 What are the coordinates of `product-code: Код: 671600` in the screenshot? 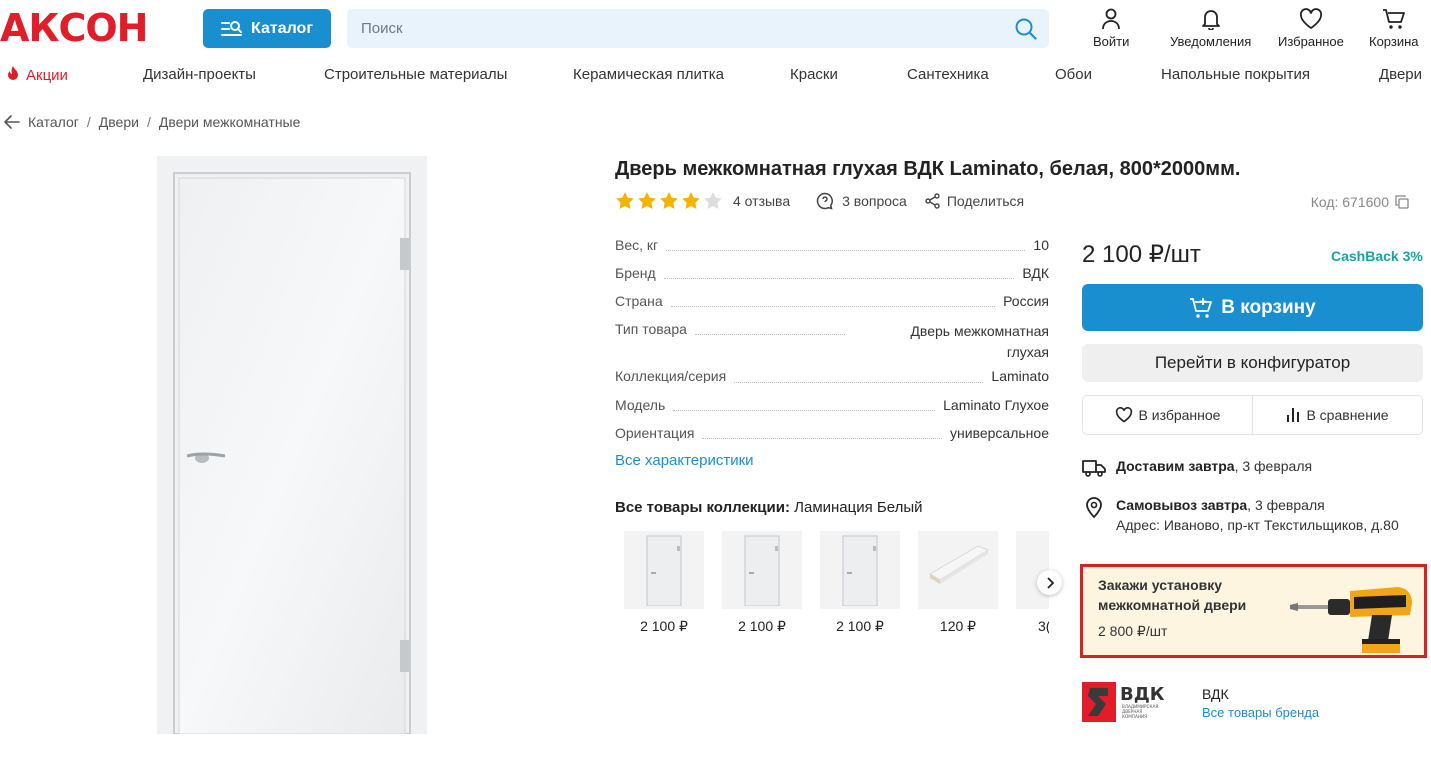 It's located at (1360, 202).